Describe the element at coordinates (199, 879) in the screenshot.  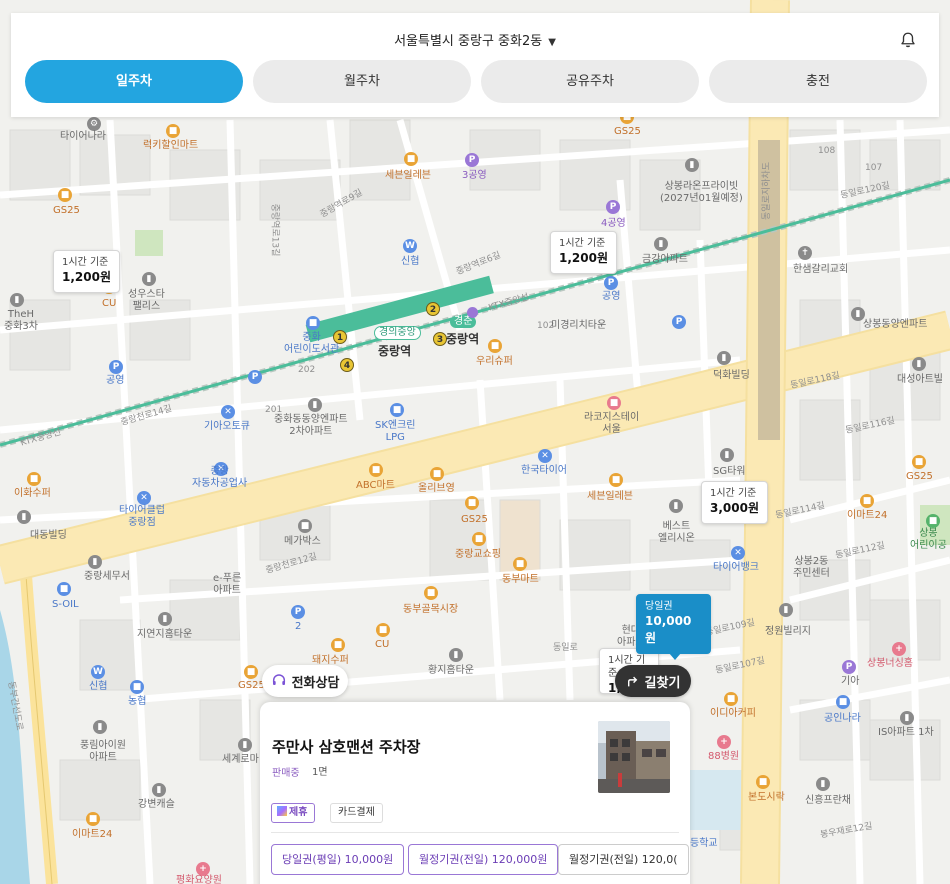
I see `poi-label: 평화요양원` at that location.